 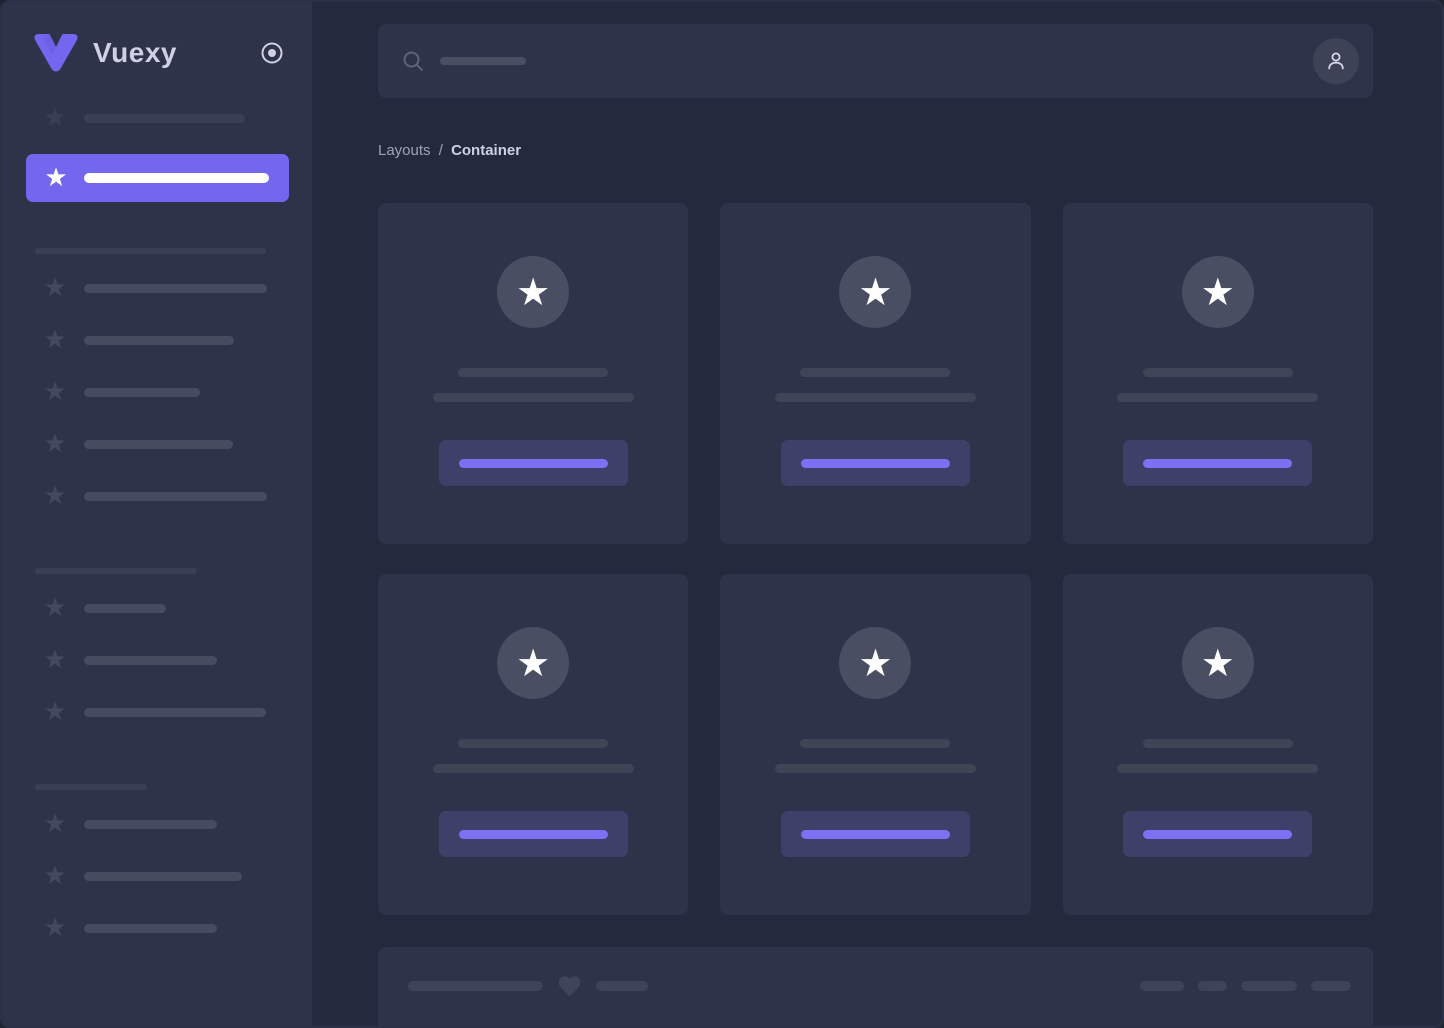 I want to click on person-icon, so click(x=1336, y=61).